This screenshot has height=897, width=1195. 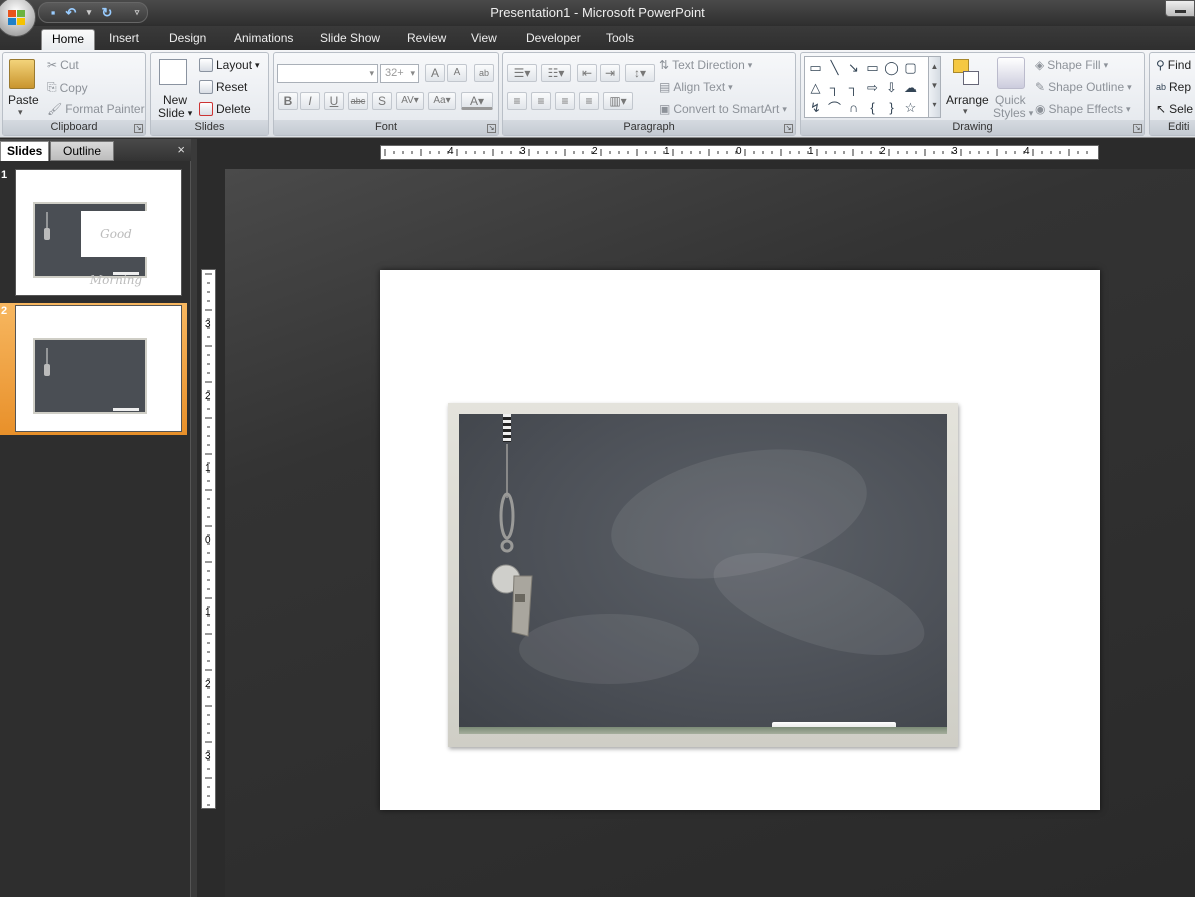 What do you see at coordinates (620, 39) in the screenshot?
I see `tab-tools: Tools` at bounding box center [620, 39].